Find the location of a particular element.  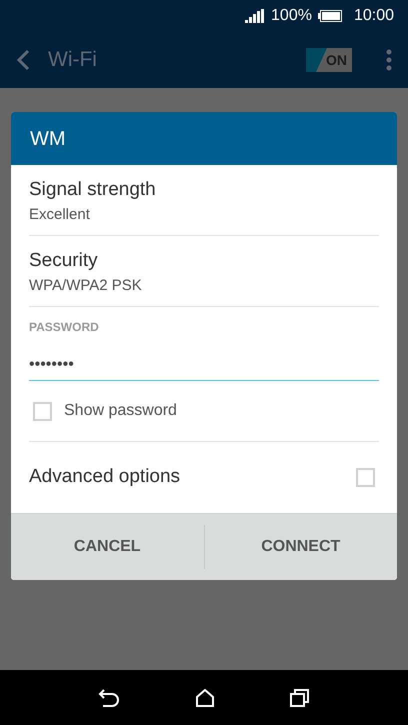

option-label: Advanced options is located at coordinates (104, 477).